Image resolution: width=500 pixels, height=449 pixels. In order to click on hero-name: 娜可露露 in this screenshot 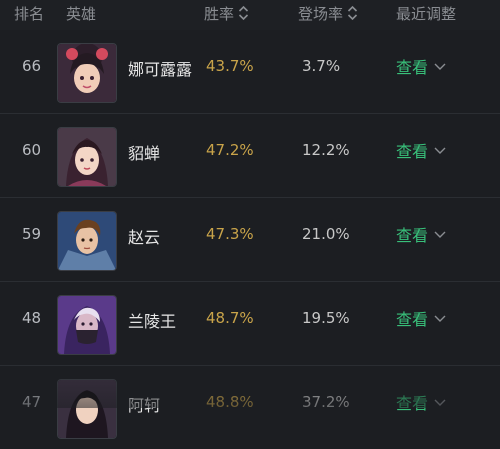, I will do `click(160, 69)`.